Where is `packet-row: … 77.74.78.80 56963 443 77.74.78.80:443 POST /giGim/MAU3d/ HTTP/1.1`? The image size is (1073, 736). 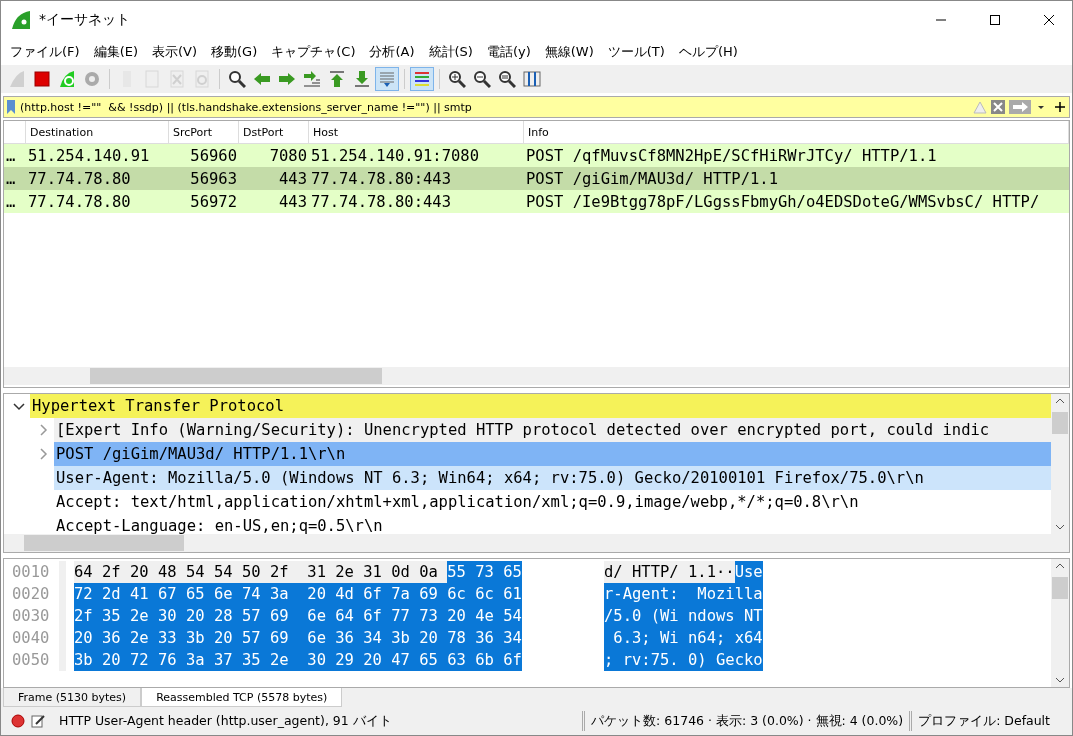
packet-row: … 77.74.78.80 56963 443 77.74.78.80:443 POST /giGim/MAU3d/ HTTP/1.1 is located at coordinates (536, 178).